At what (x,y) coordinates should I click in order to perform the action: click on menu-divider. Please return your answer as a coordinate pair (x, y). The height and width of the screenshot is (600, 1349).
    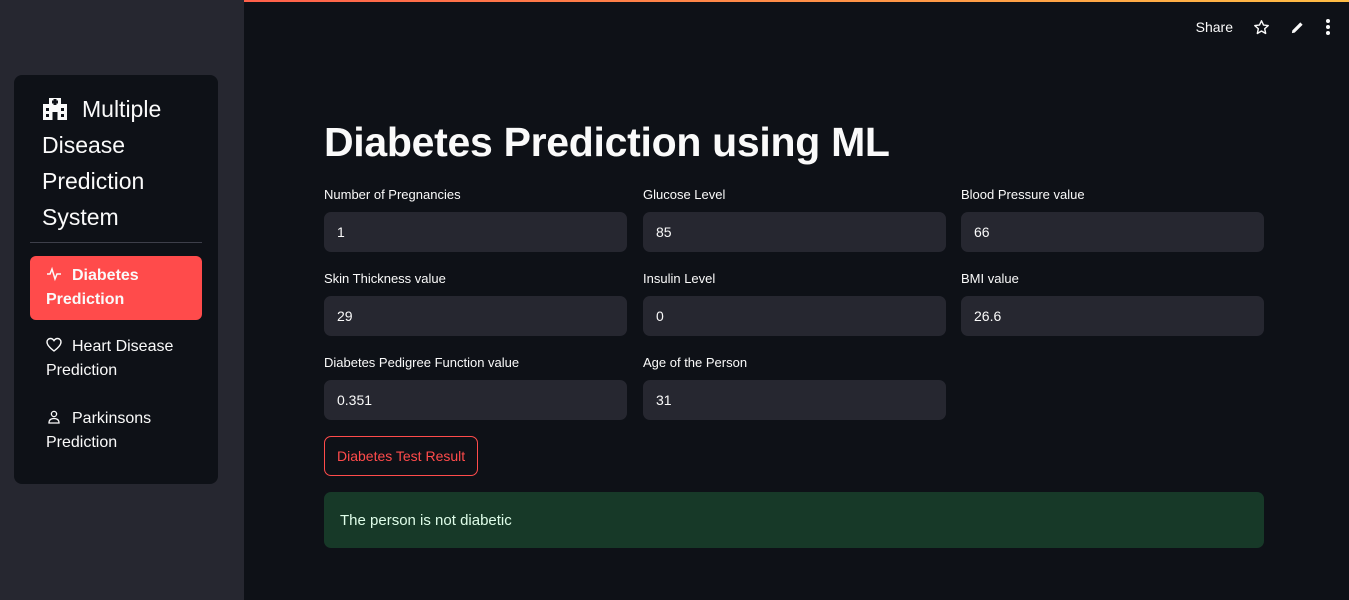
    Looking at the image, I should click on (116, 242).